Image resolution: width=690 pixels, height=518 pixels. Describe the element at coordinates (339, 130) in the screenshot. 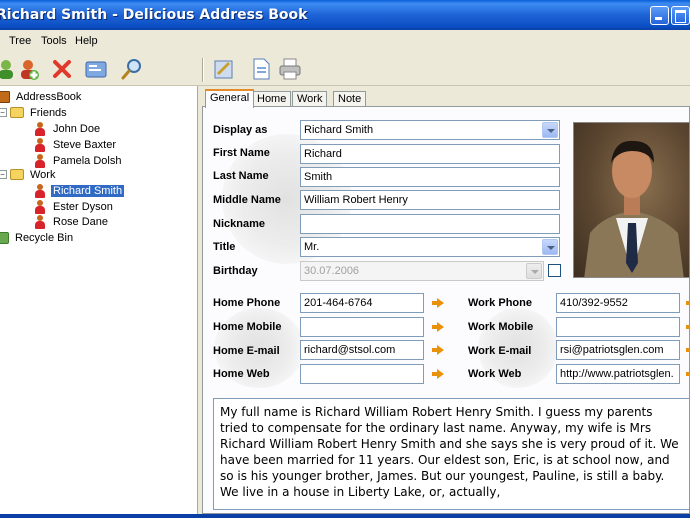

I see `display-as-value: Richard Smith` at that location.